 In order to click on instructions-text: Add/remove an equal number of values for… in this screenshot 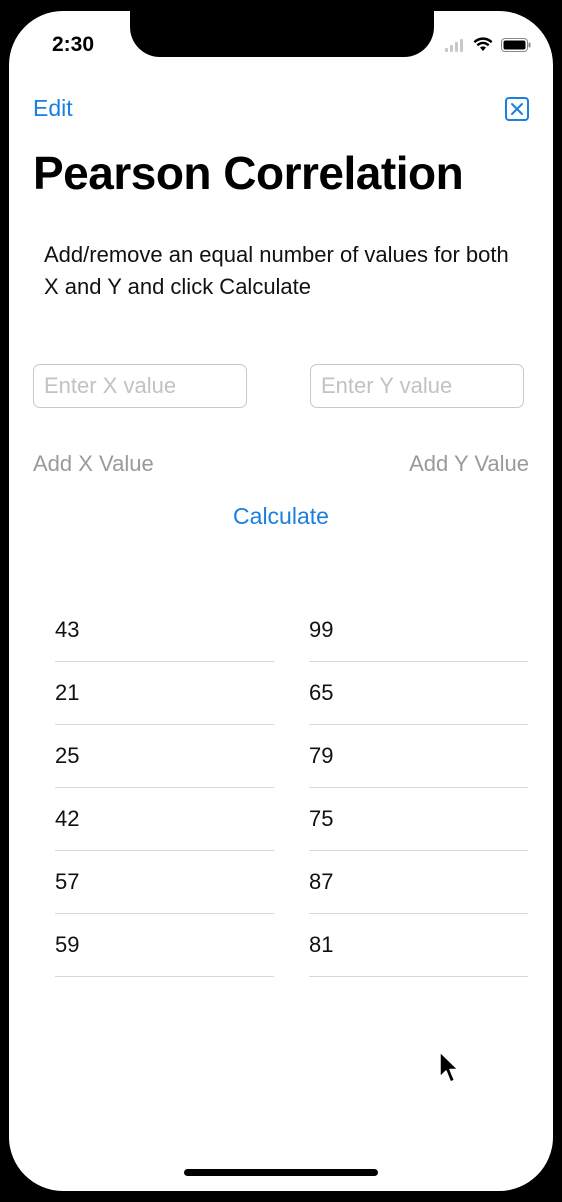, I will do `click(276, 270)`.